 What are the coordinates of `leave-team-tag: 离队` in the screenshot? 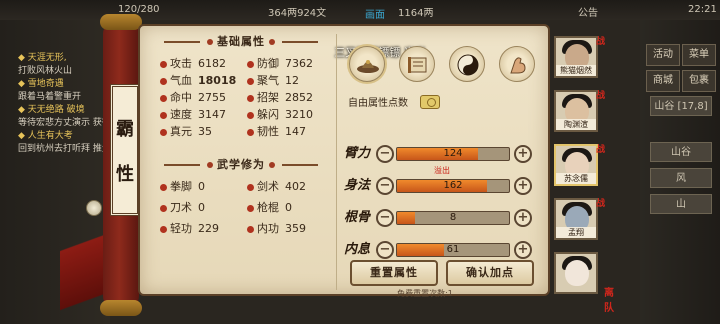 It's located at (613, 299).